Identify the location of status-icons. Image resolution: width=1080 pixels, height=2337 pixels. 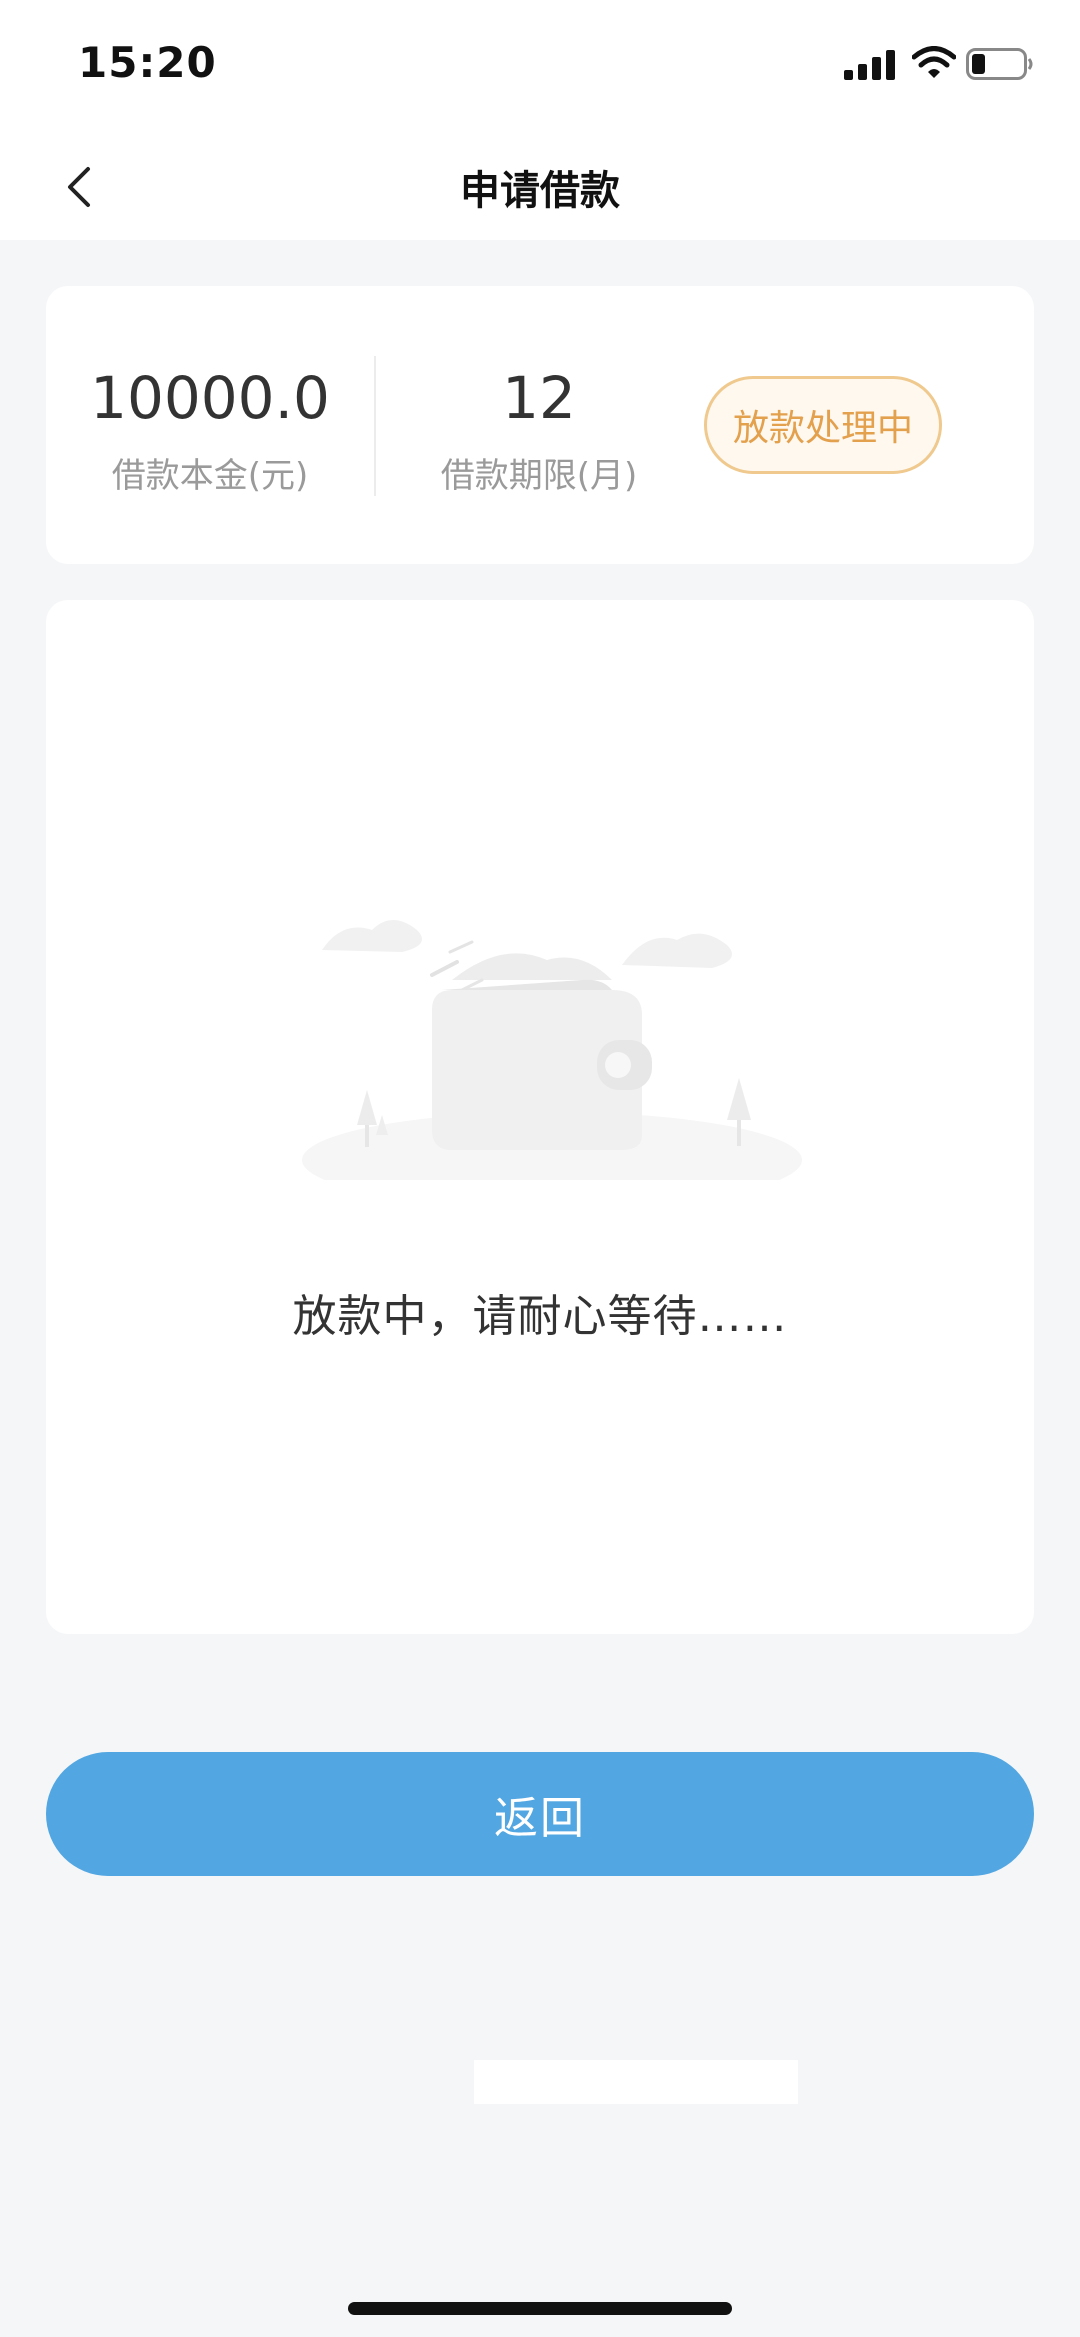
(939, 64).